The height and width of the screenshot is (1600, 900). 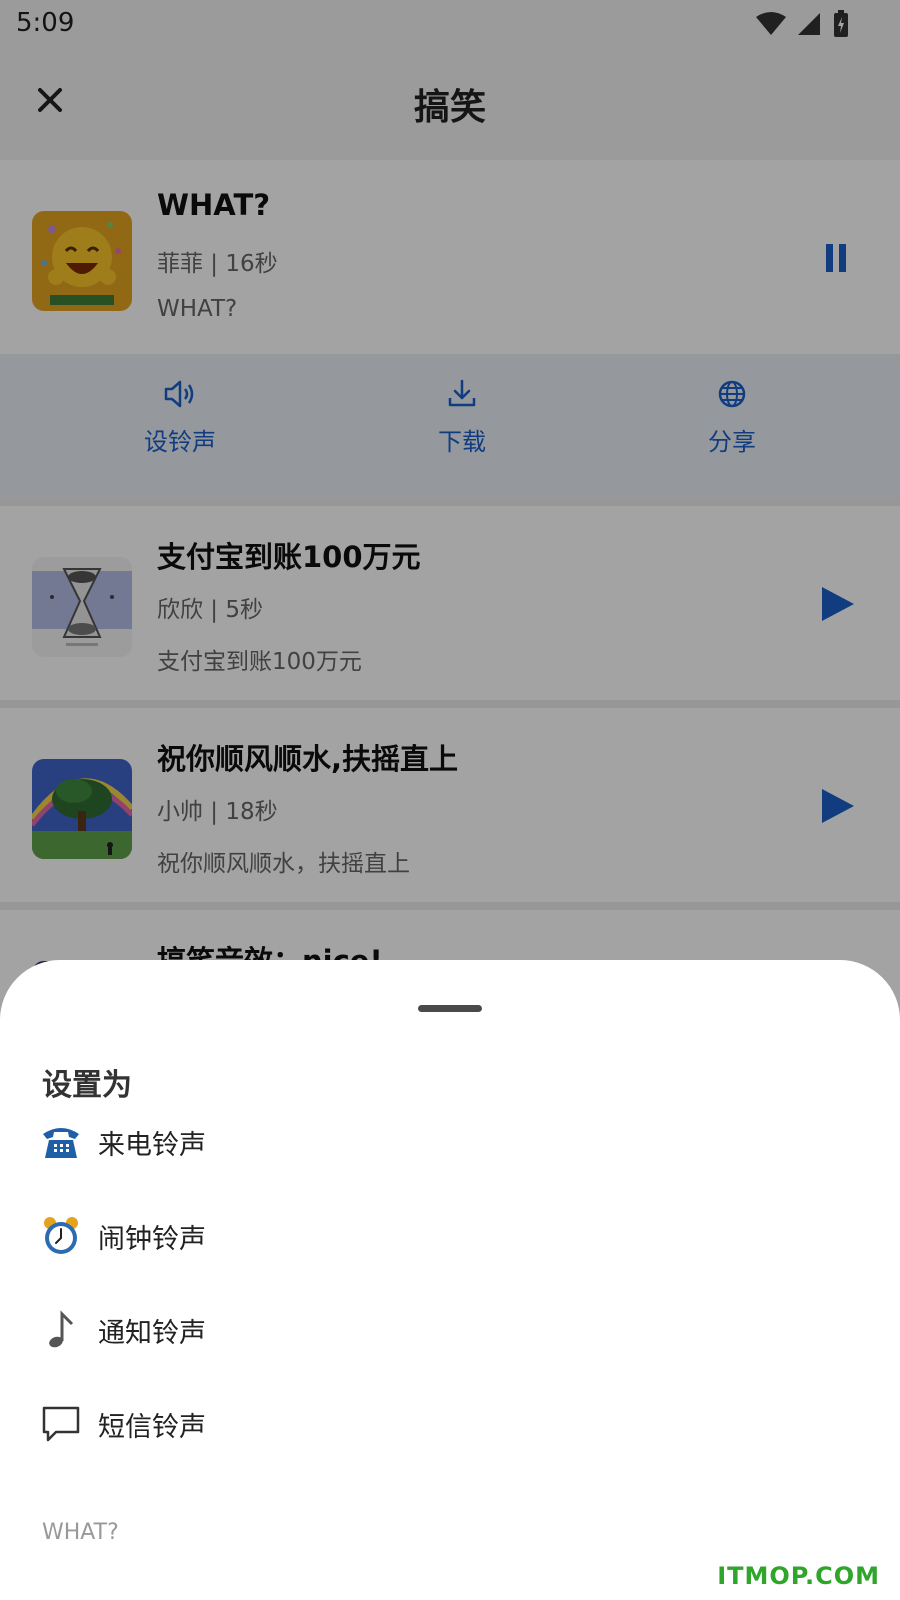 What do you see at coordinates (80, 1532) in the screenshot?
I see `sheet-footer-track-name: WHAT?` at bounding box center [80, 1532].